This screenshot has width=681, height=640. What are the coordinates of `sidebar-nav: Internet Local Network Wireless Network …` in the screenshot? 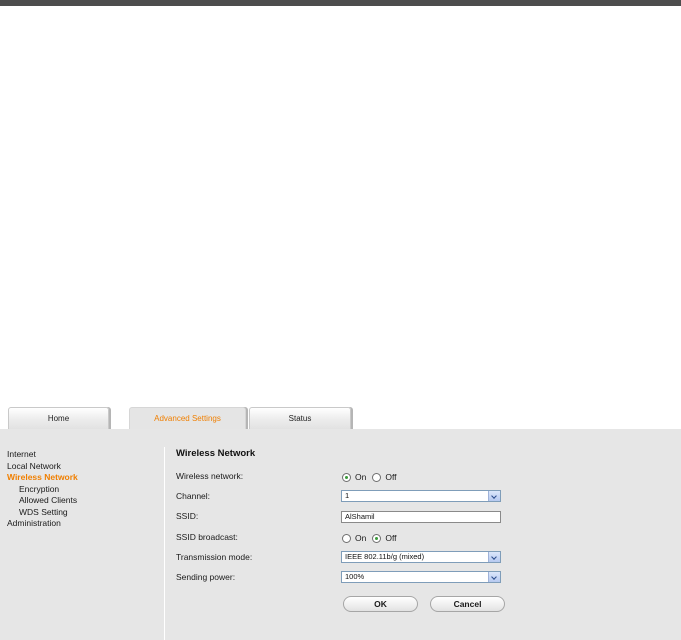 It's located at (82, 489).